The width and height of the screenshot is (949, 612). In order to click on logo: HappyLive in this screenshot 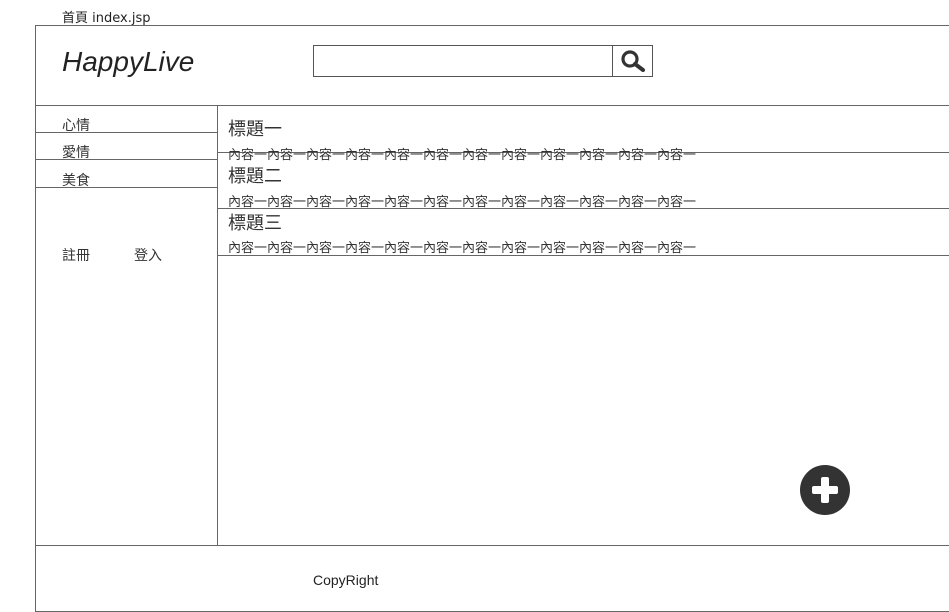, I will do `click(128, 62)`.